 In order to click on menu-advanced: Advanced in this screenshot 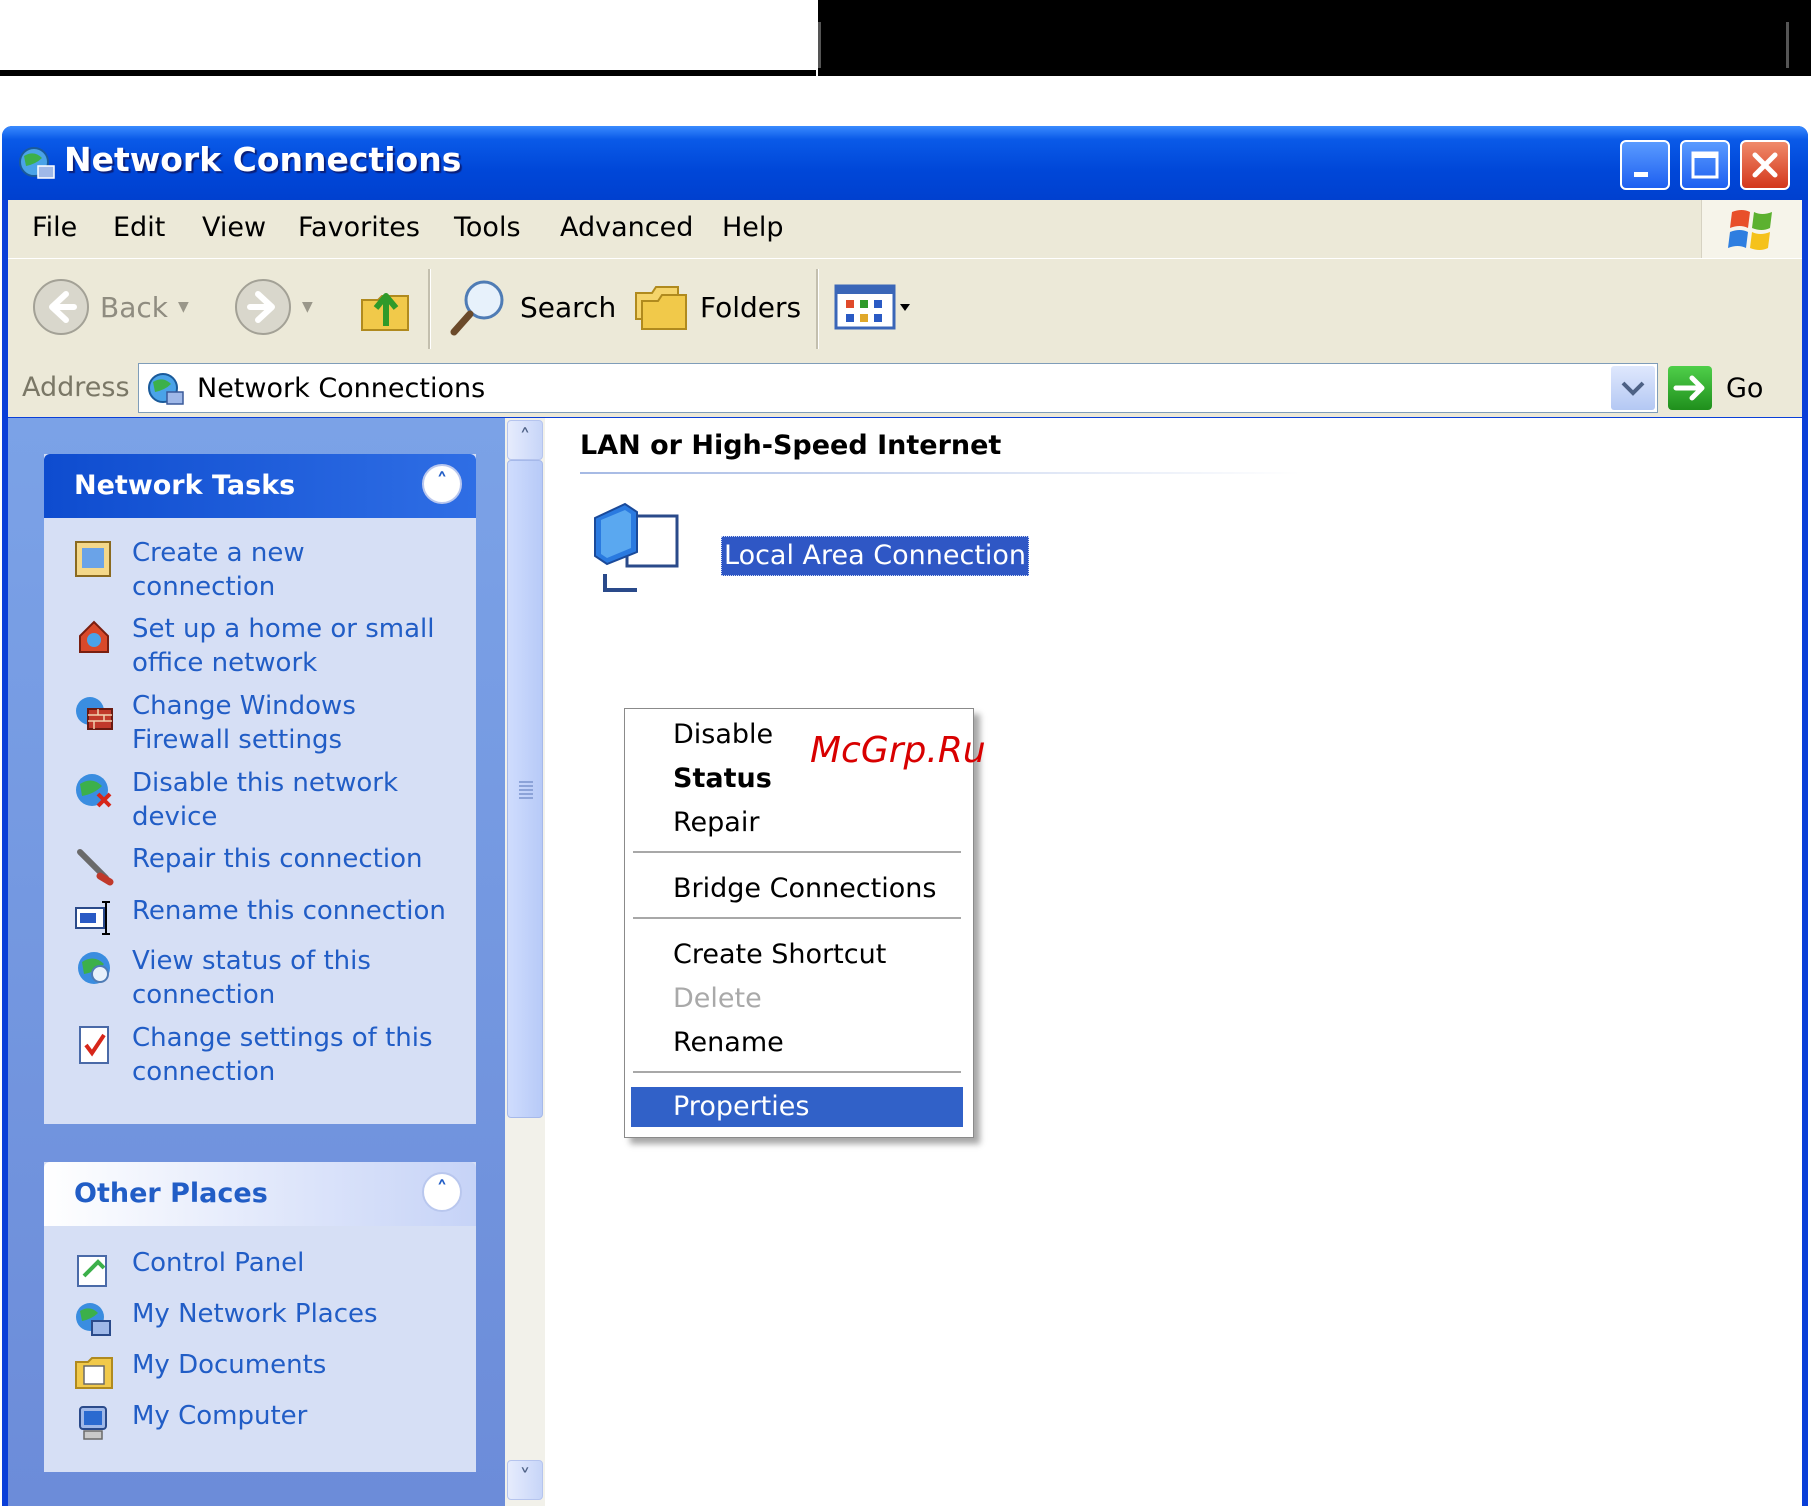, I will do `click(626, 227)`.